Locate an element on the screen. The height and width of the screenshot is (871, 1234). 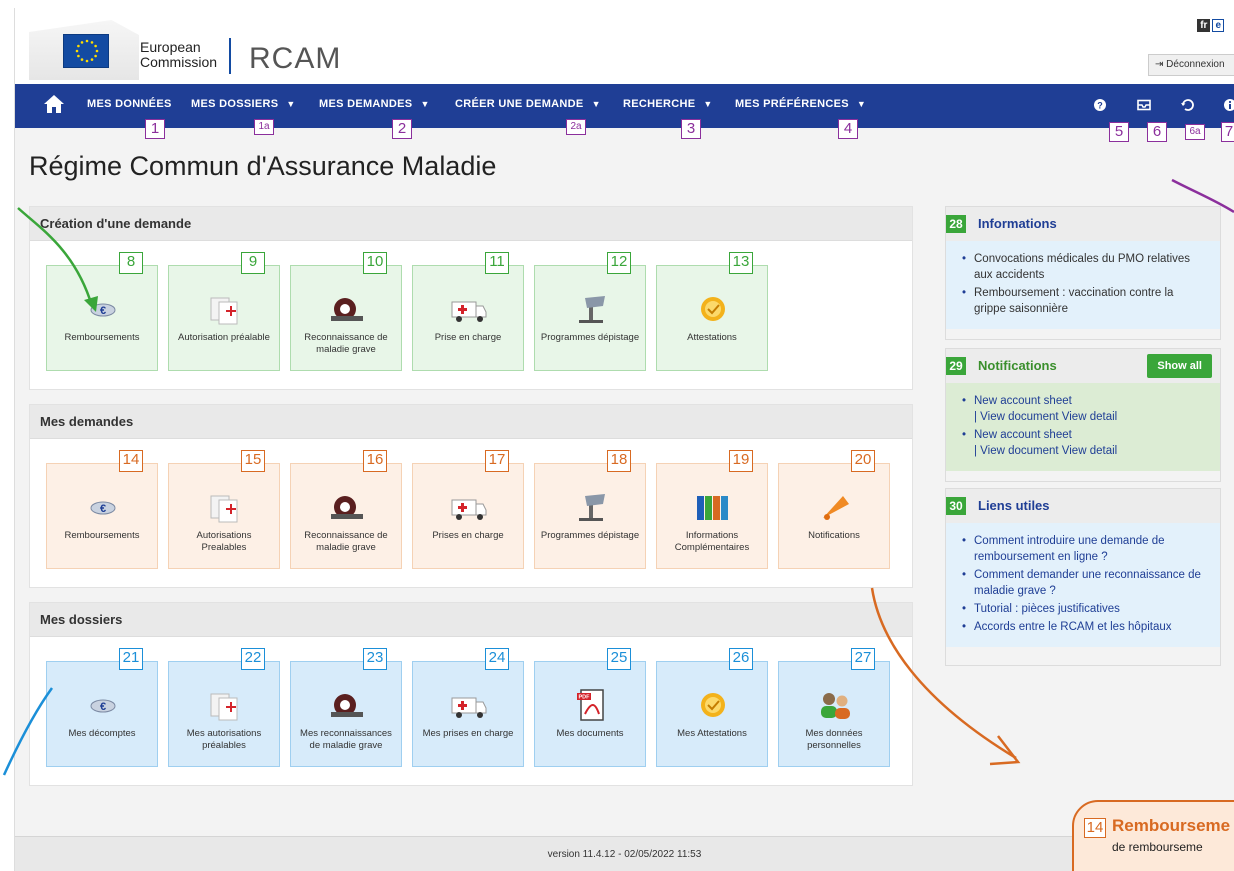
tile-creation-10: Reconnaissance de maladie grave 10 is located at coordinates (346, 311).